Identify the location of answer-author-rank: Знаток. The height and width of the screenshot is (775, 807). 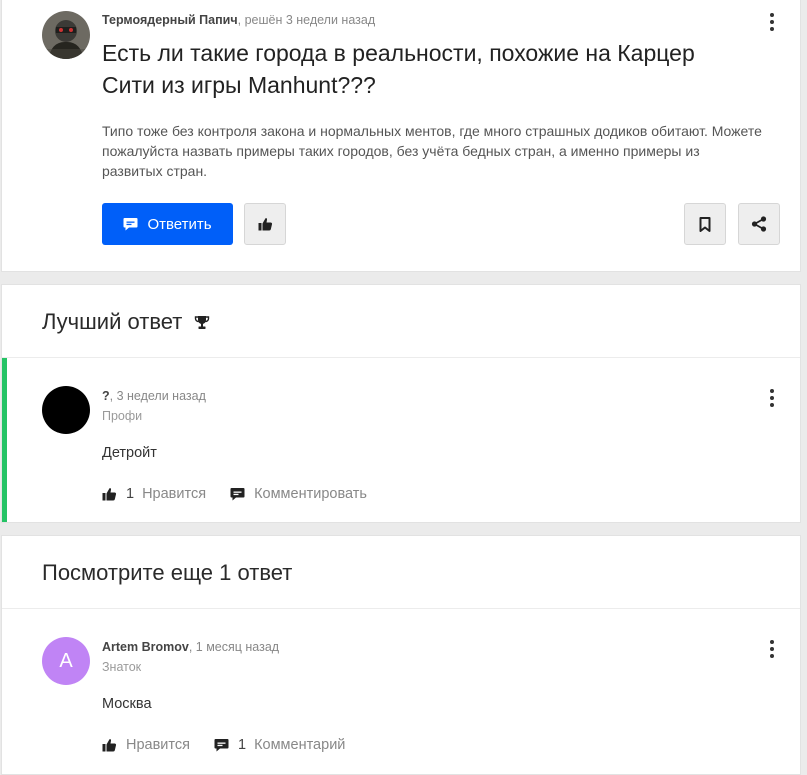
(122, 667).